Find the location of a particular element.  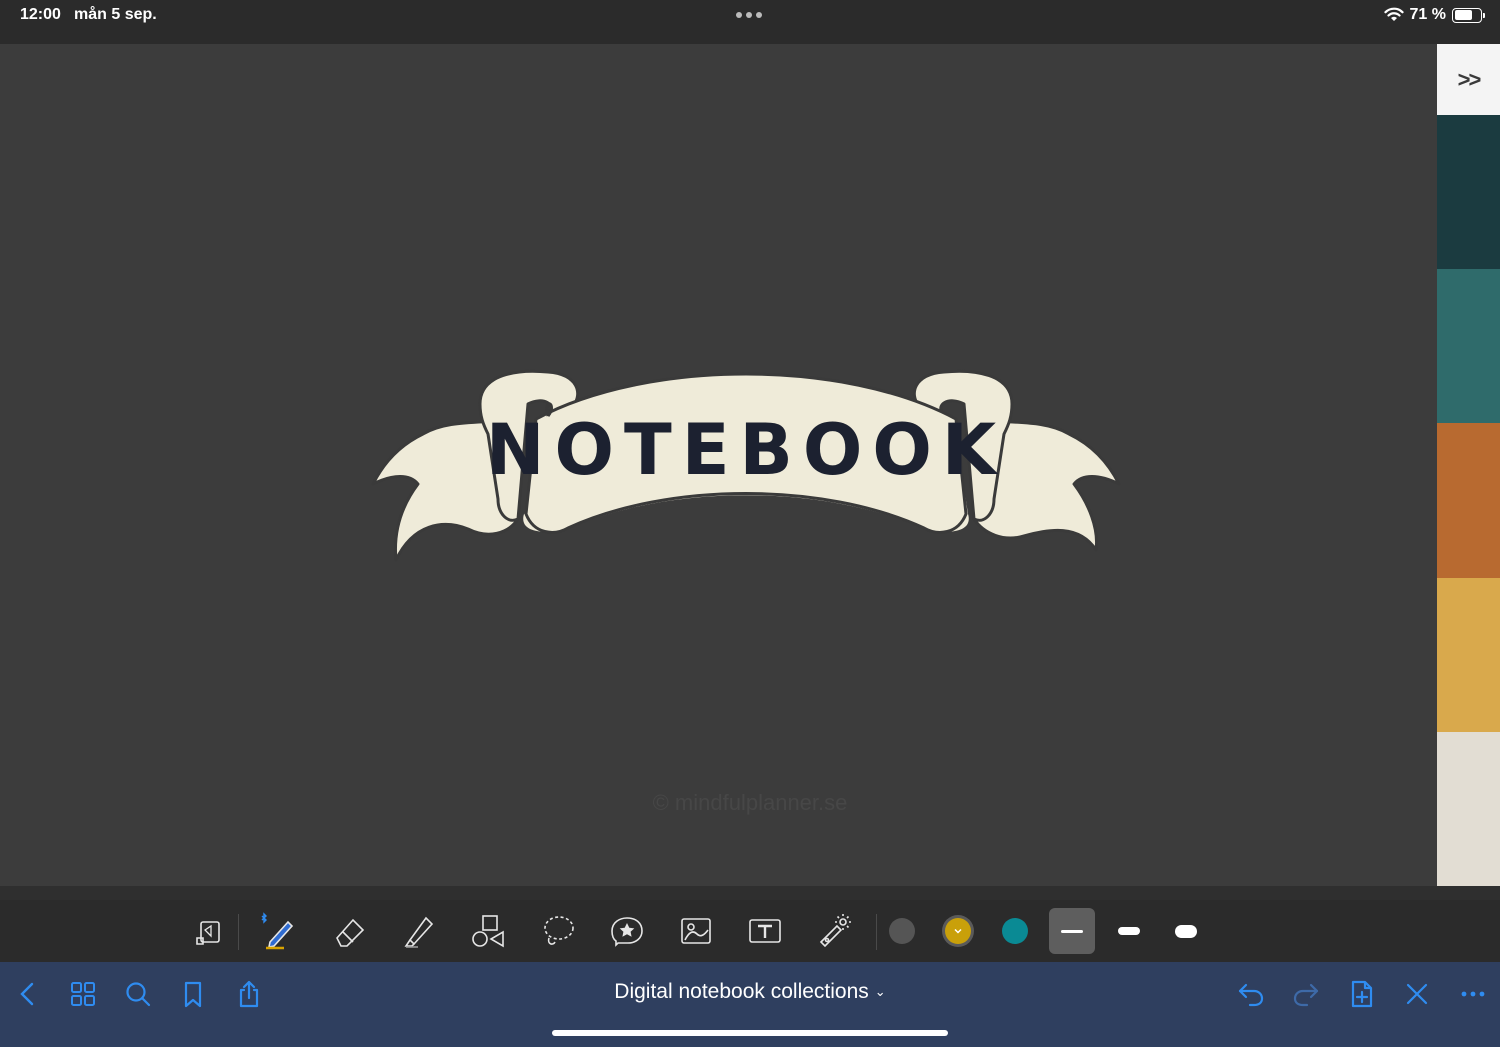

tool-bar is located at coordinates (750, 931).